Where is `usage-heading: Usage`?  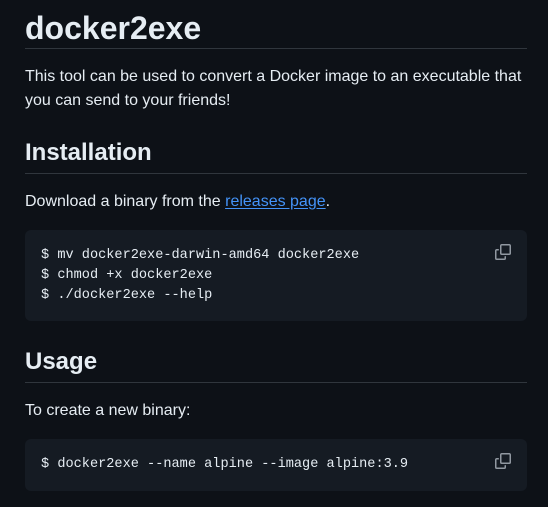 usage-heading: Usage is located at coordinates (276, 364).